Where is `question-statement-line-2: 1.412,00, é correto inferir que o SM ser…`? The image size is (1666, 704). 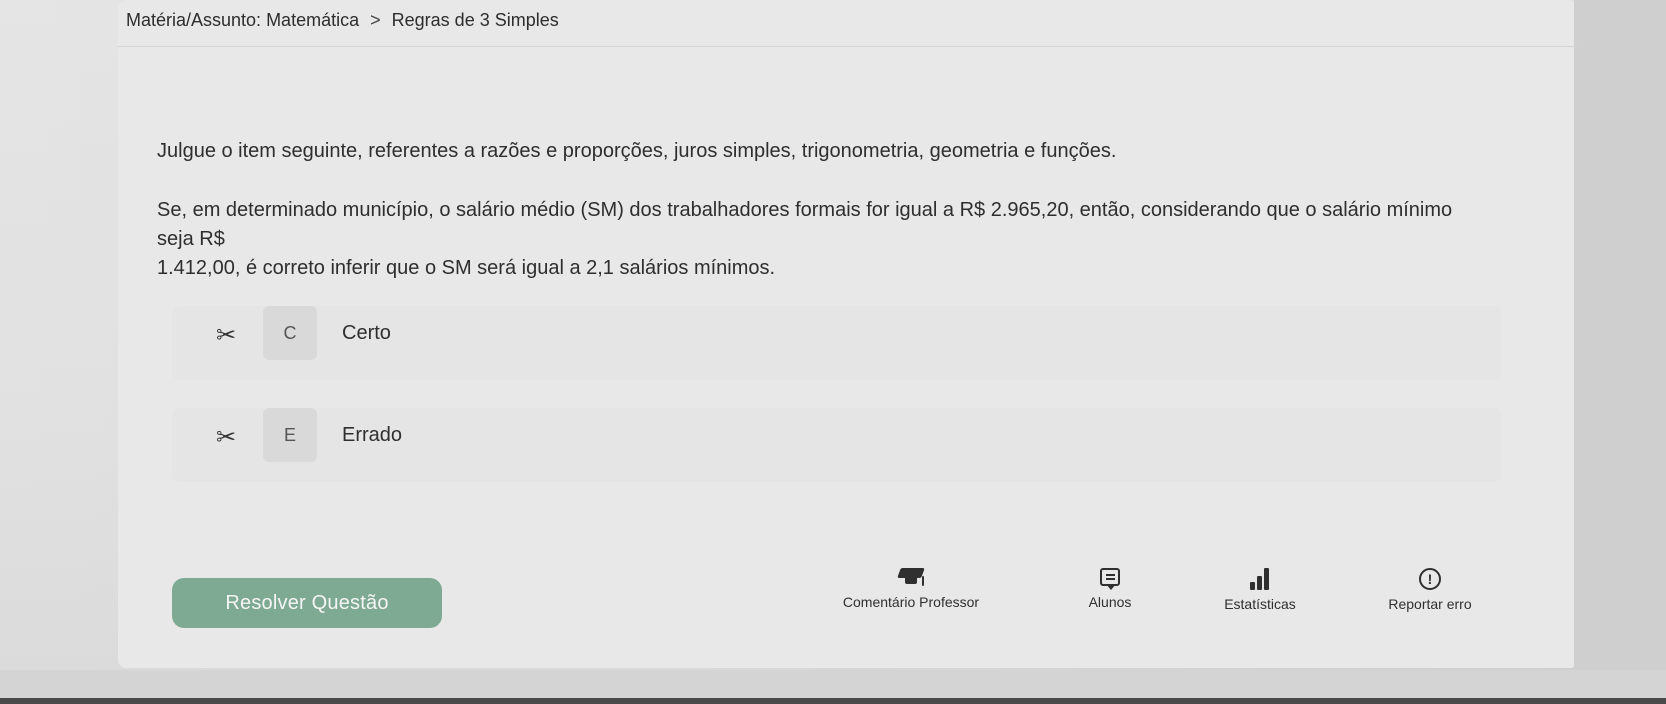 question-statement-line-2: 1.412,00, é correto inferir que o SM ser… is located at coordinates (466, 268).